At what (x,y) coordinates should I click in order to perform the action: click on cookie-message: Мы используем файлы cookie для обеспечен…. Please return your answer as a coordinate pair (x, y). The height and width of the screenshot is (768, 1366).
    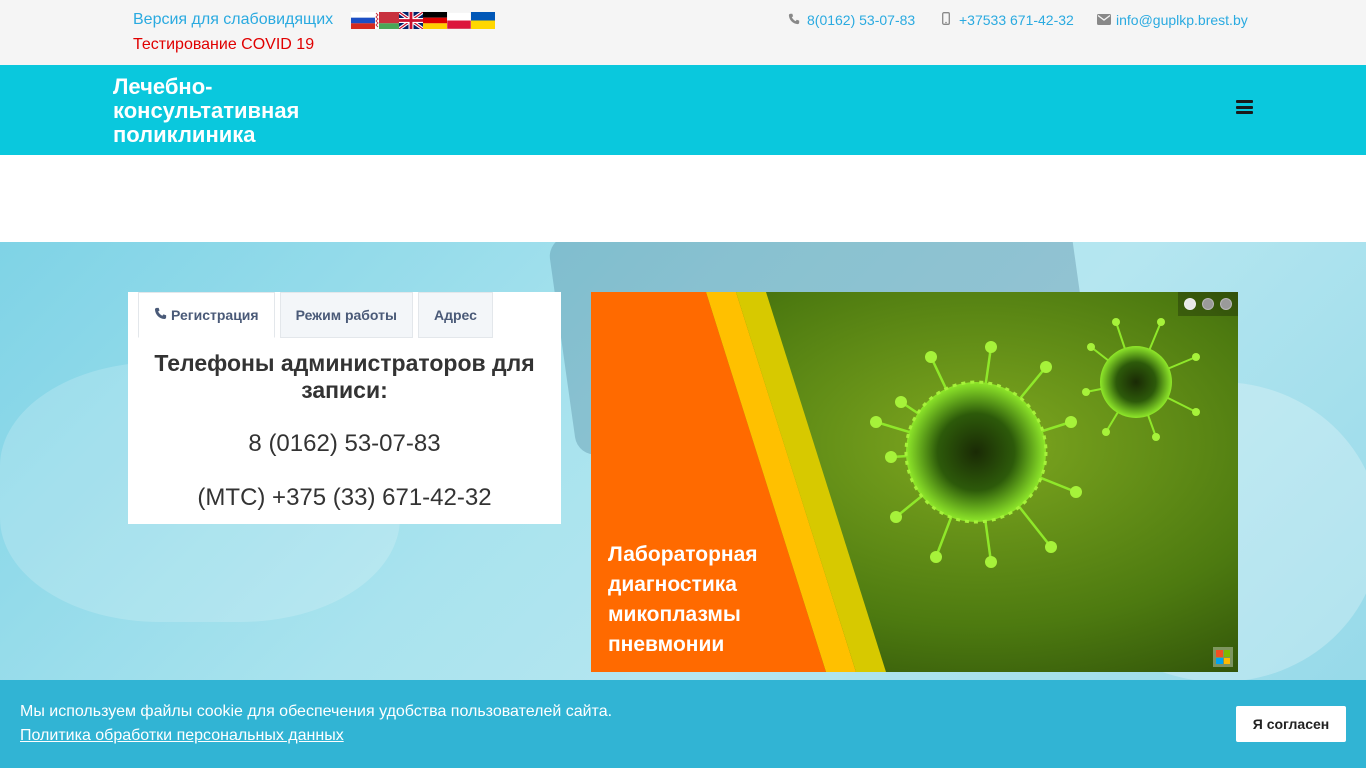
    Looking at the image, I should click on (316, 711).